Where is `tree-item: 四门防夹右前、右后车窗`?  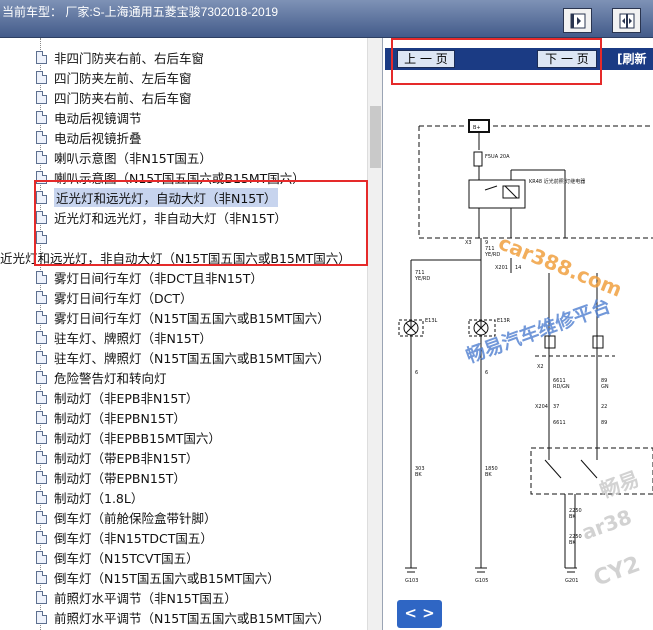 tree-item: 四门防夹右前、右后车窗 is located at coordinates (114, 97).